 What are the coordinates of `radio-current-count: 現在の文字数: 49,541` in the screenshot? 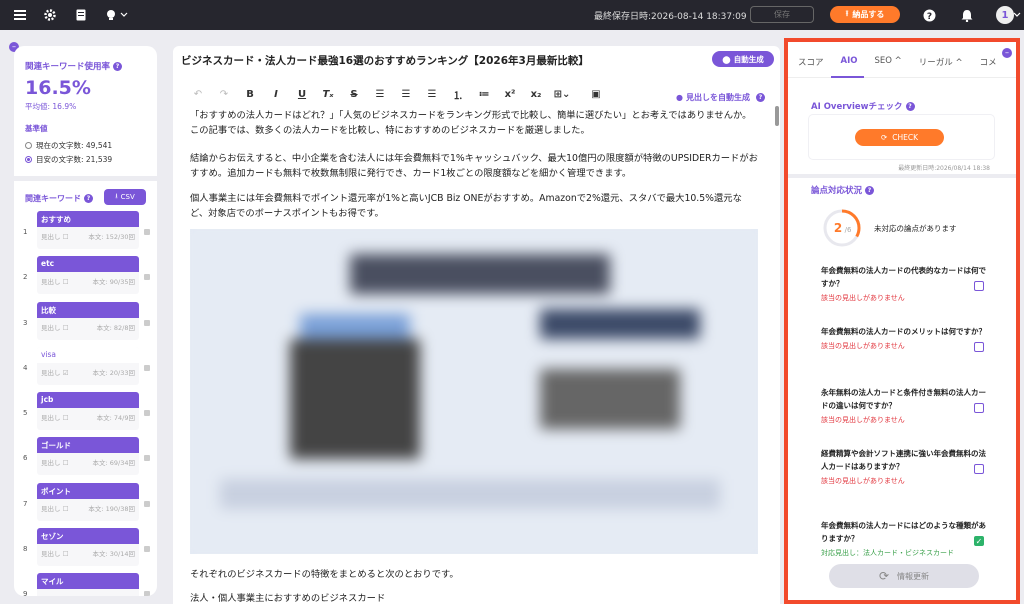 It's located at (68, 145).